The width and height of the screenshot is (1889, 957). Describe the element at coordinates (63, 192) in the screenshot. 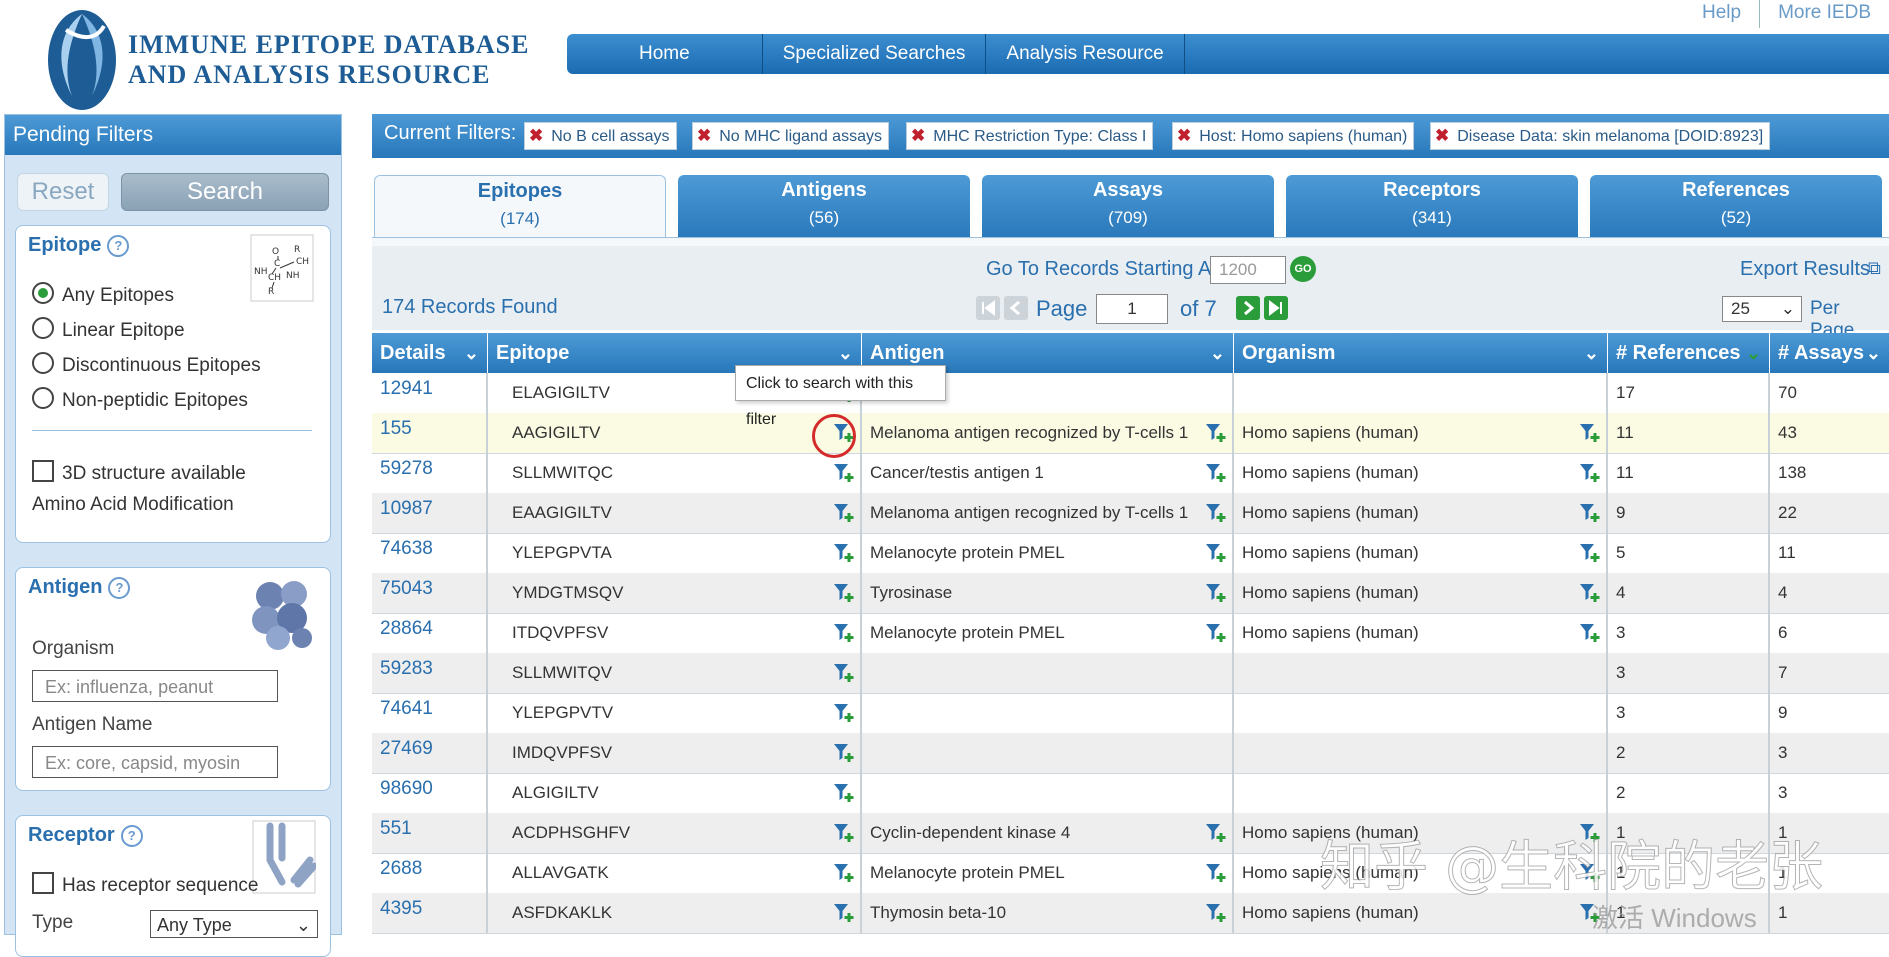

I see `reset-button: Reset` at that location.